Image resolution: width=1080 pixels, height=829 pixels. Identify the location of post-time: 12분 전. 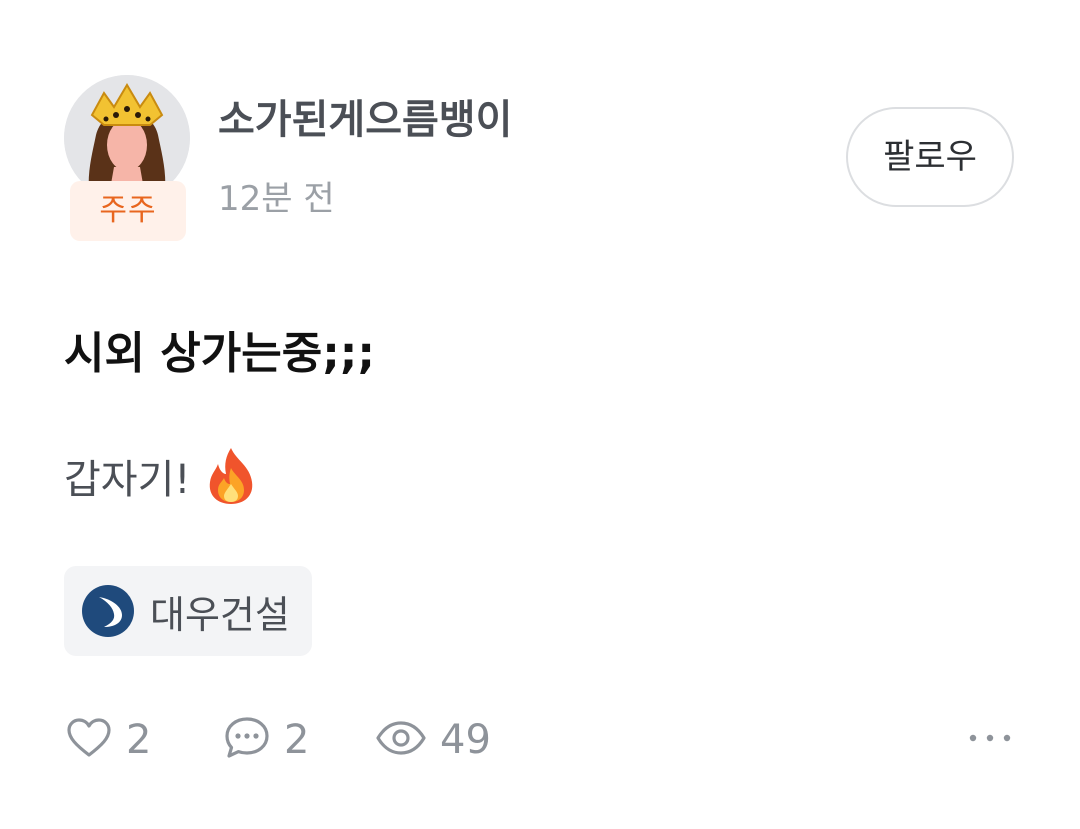
(276, 199).